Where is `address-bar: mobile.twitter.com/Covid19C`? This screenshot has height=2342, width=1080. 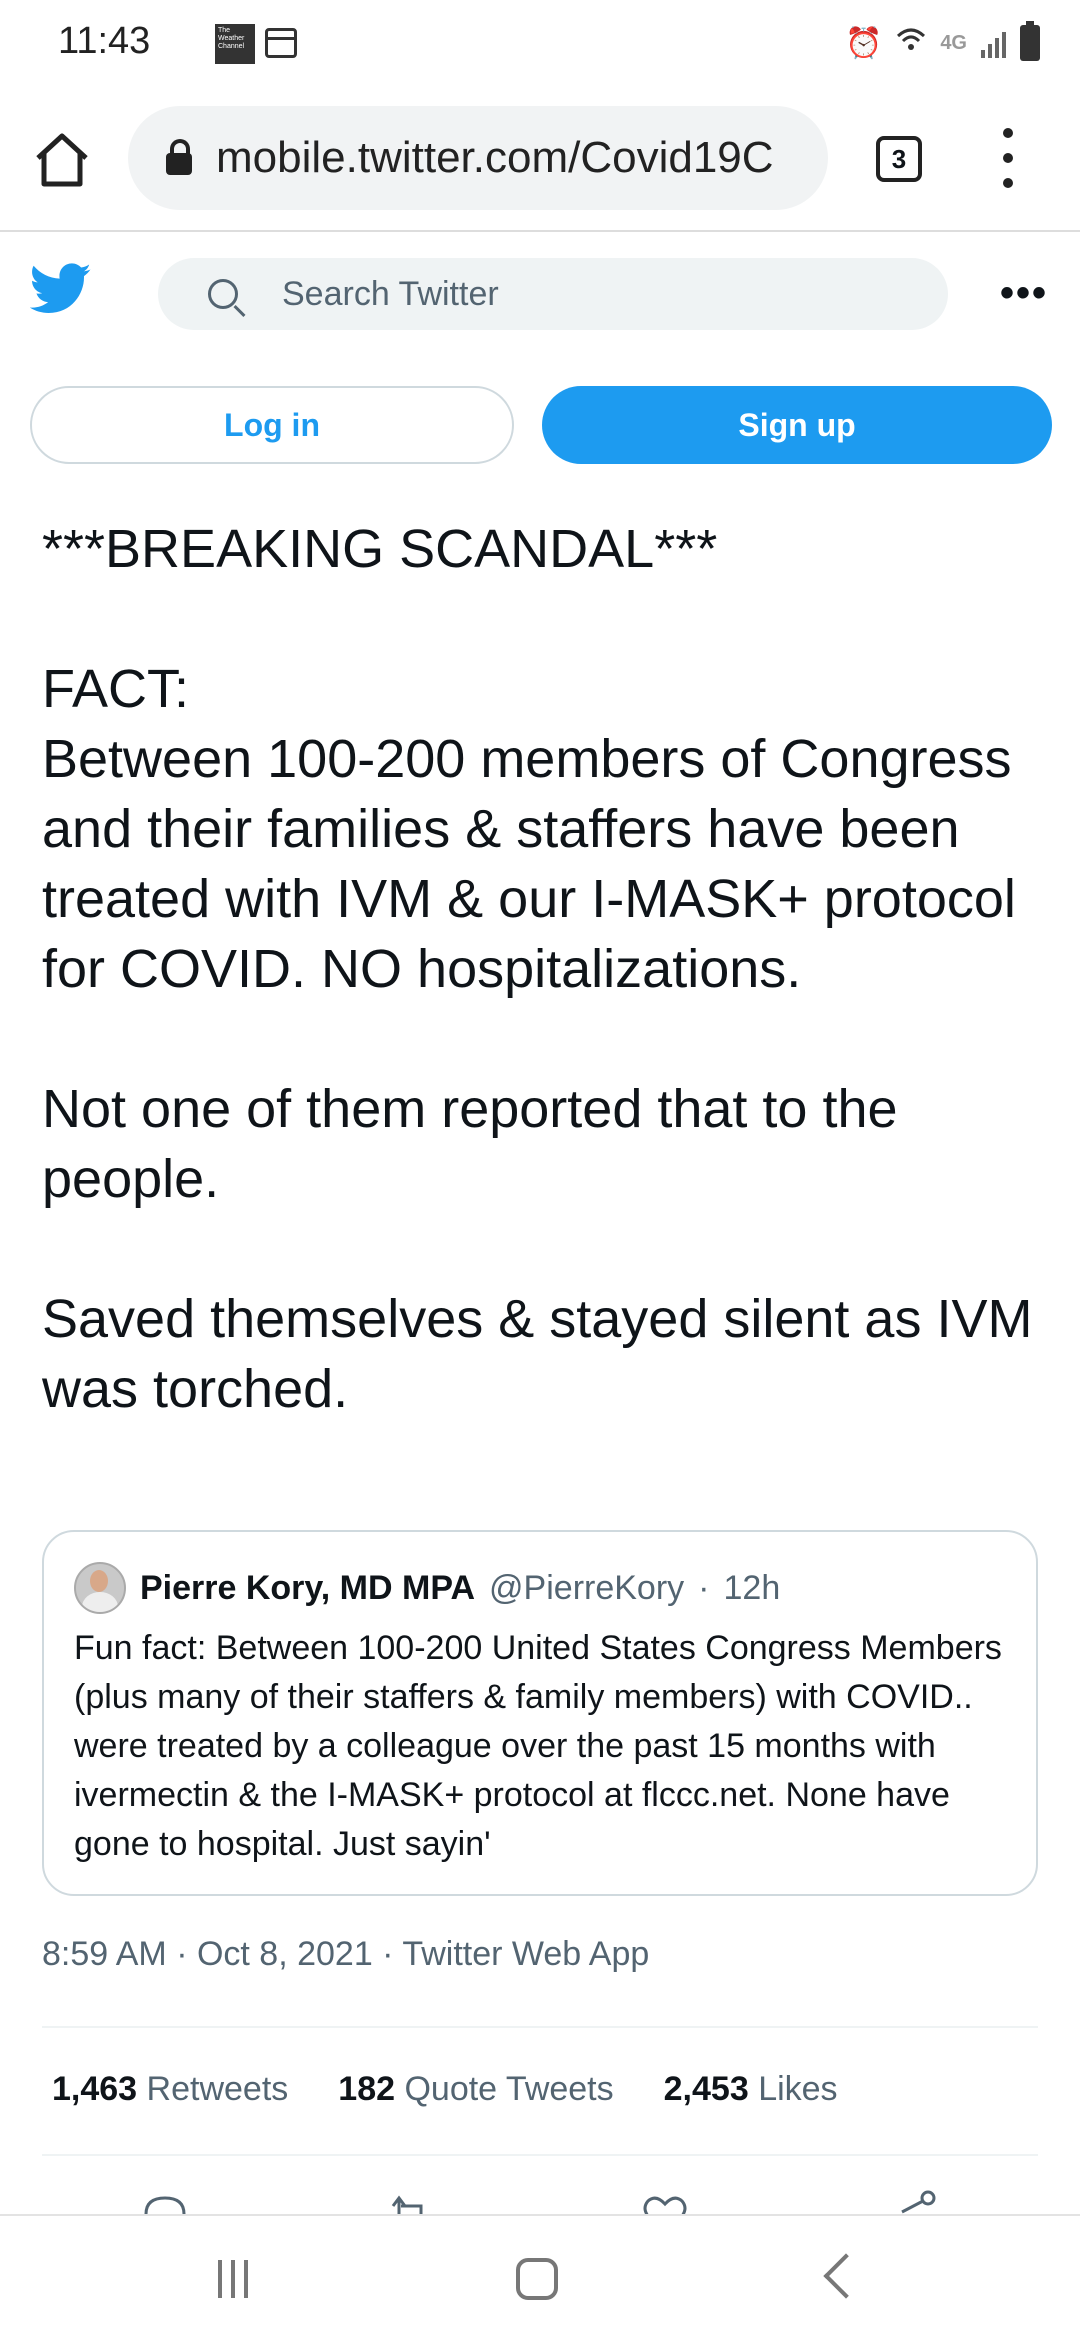
address-bar: mobile.twitter.com/Covid19C is located at coordinates (478, 158).